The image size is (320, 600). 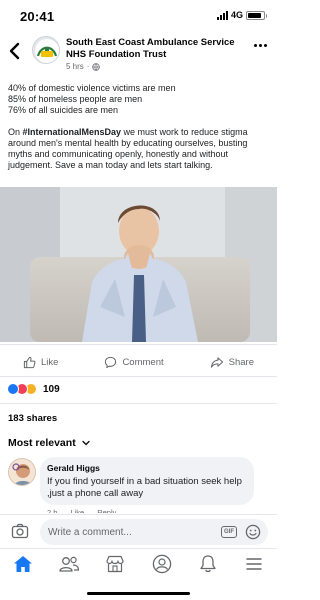 I want to click on battery-icon, so click(x=256, y=15).